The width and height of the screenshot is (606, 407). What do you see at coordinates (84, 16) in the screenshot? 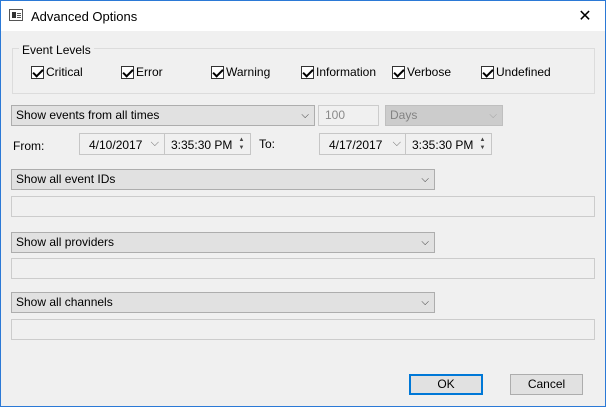
I see `window-title: Advanced Options` at bounding box center [84, 16].